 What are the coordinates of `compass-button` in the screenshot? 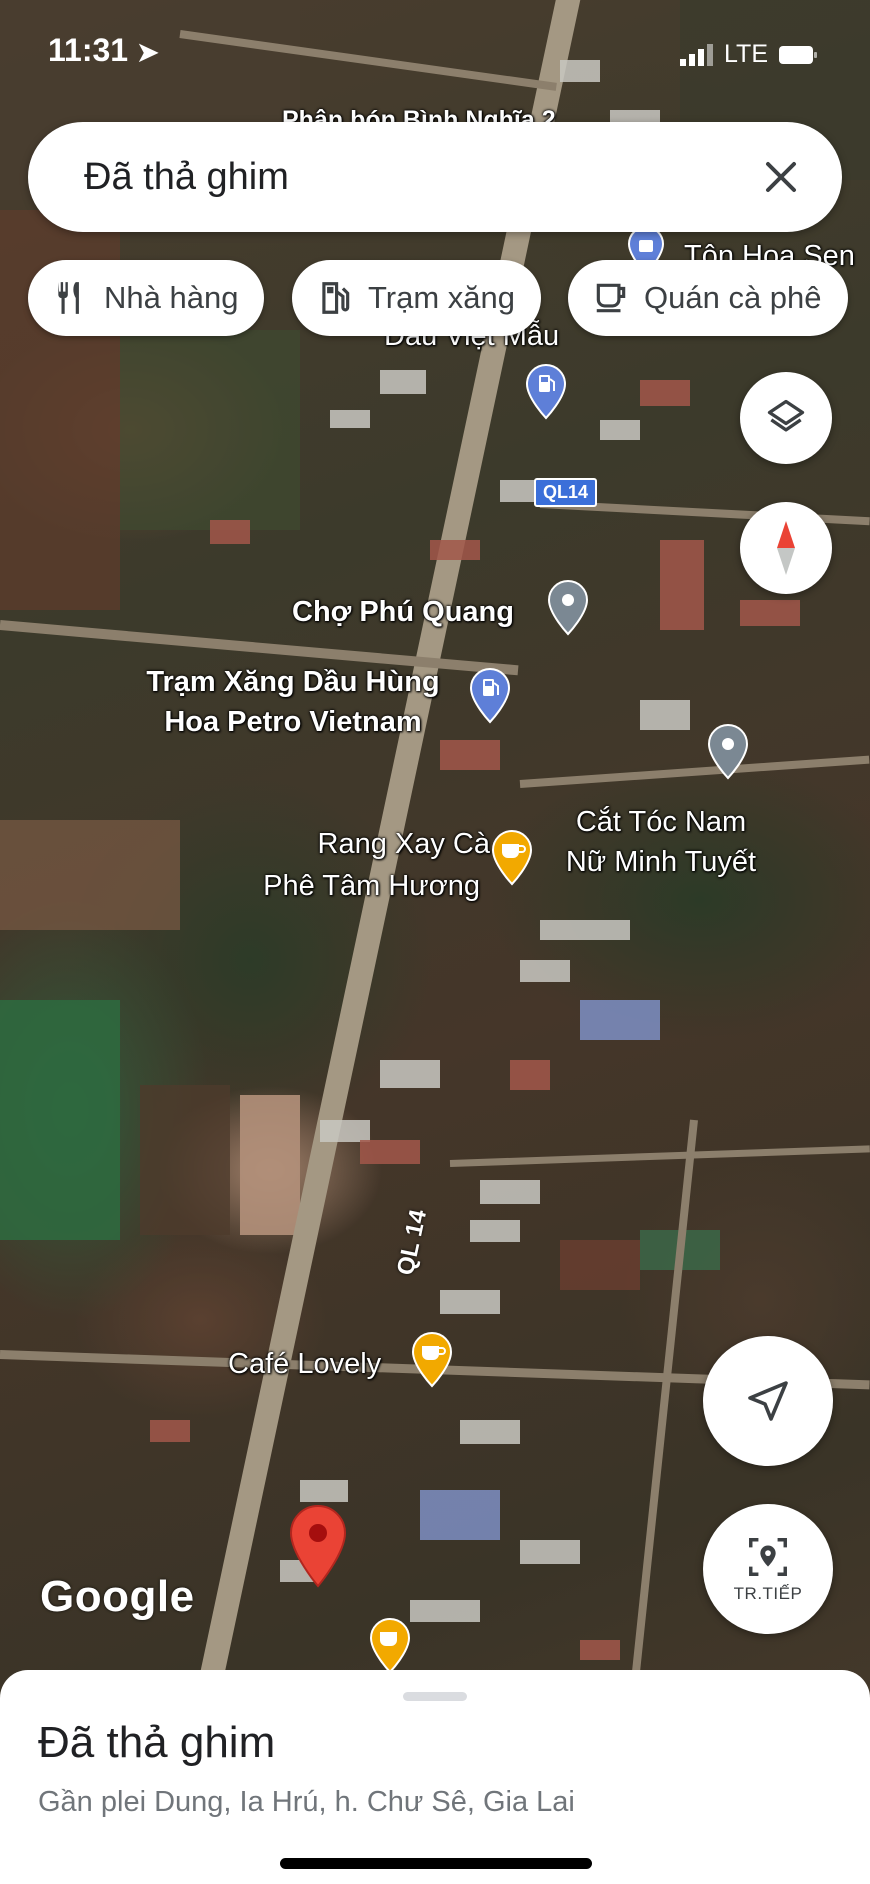 It's located at (786, 548).